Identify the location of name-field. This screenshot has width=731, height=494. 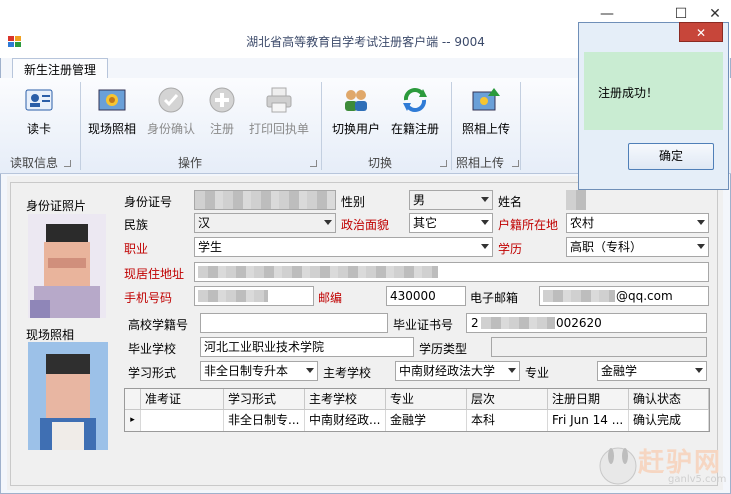
(576, 200).